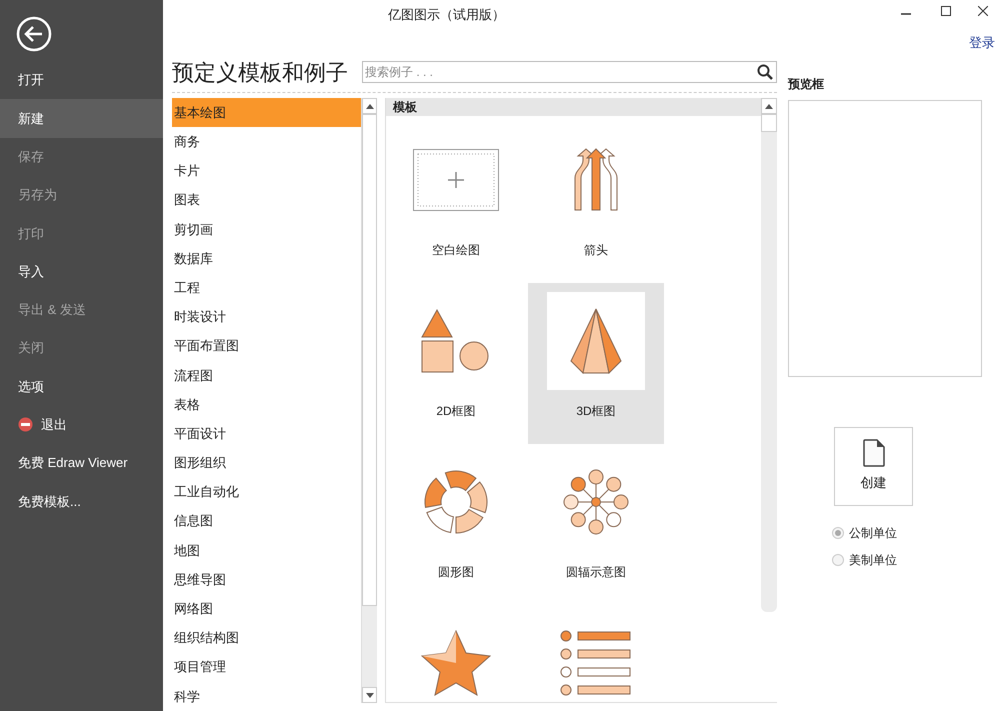  Describe the element at coordinates (982, 42) in the screenshot. I see `login-link: 登录` at that location.